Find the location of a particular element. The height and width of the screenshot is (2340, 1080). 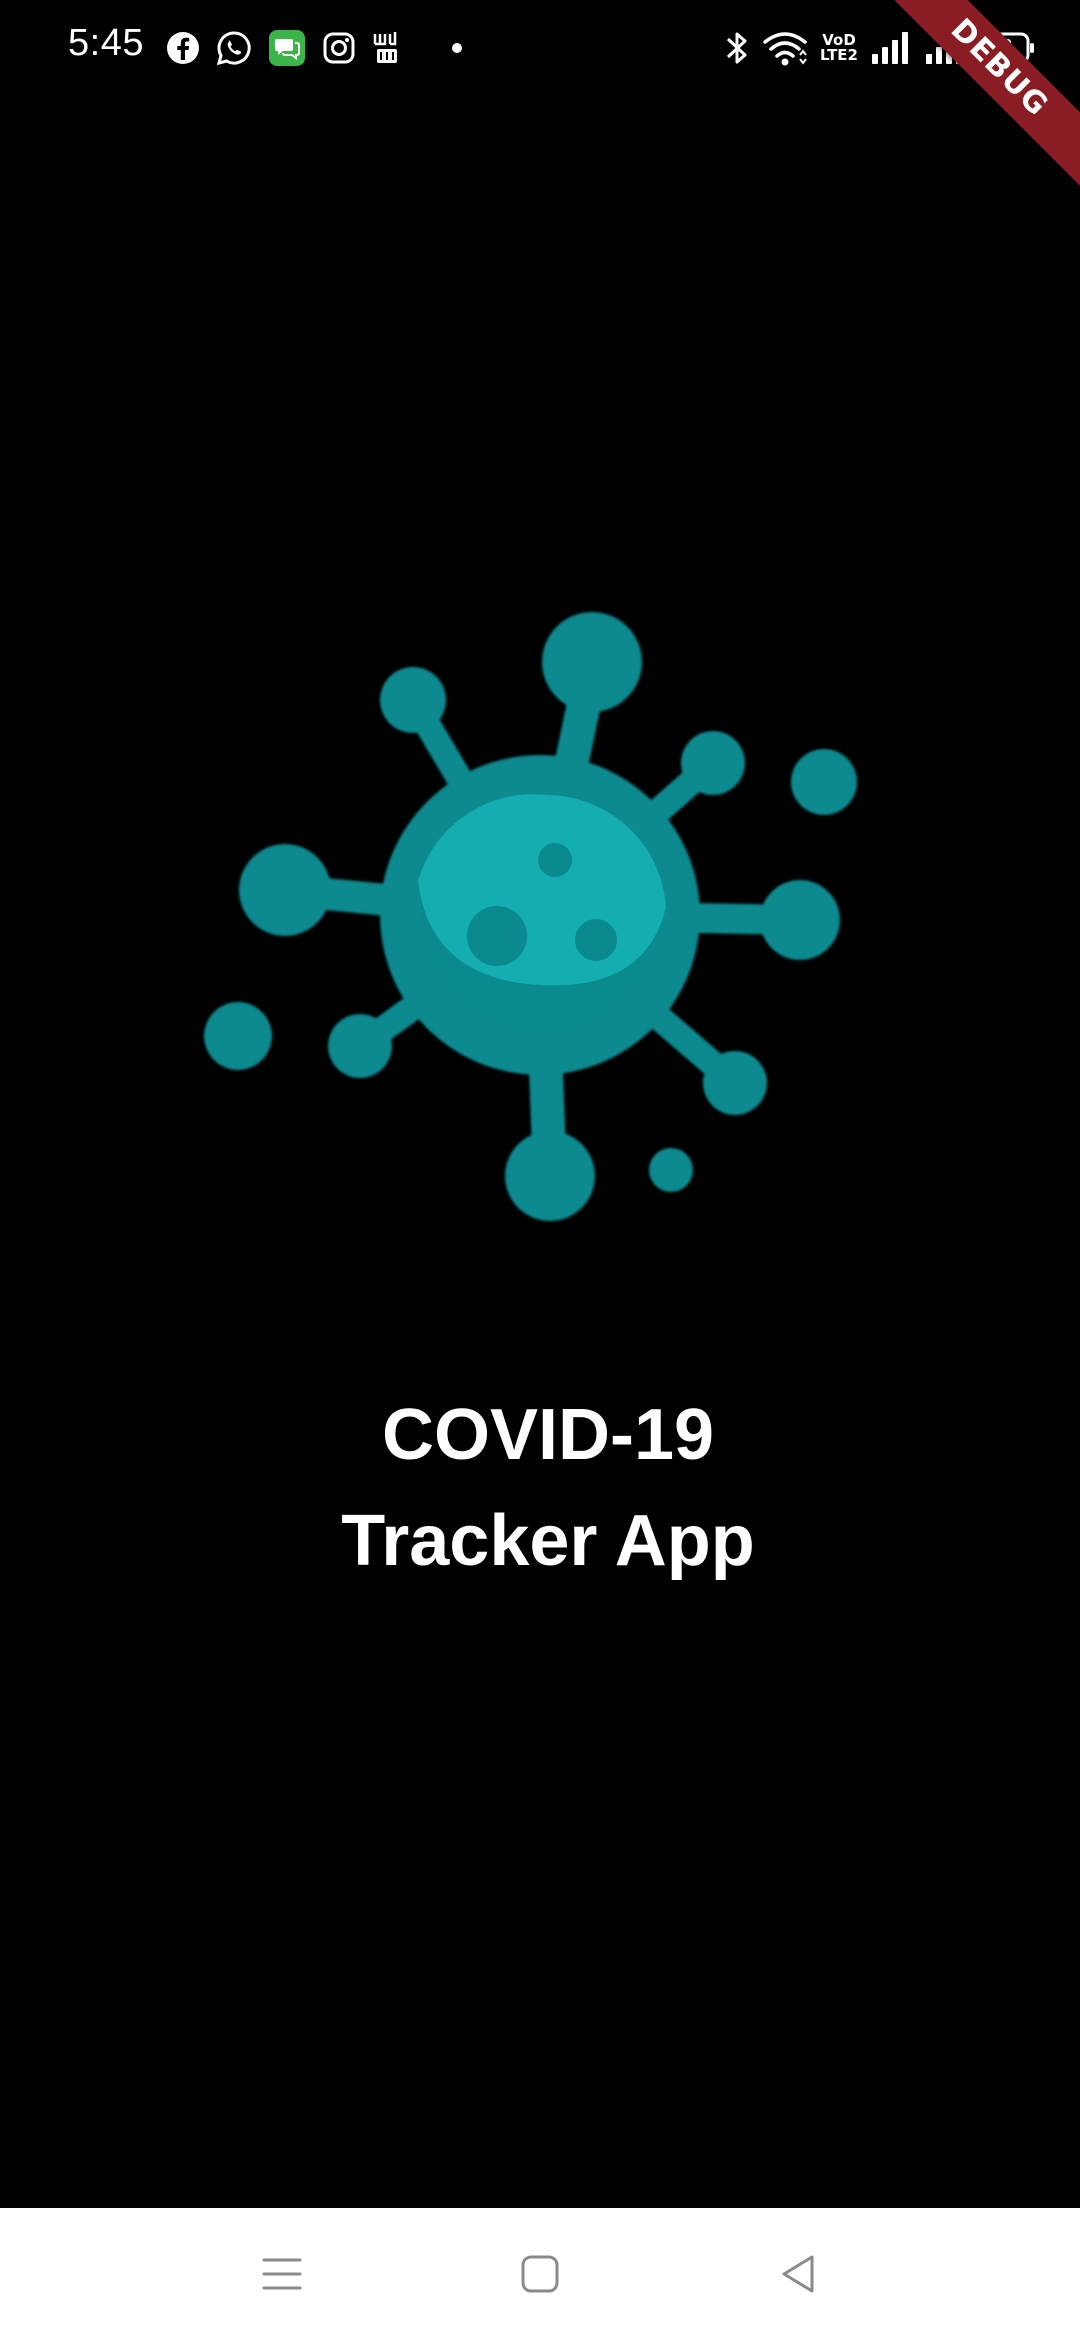

wifi-icon is located at coordinates (785, 48).